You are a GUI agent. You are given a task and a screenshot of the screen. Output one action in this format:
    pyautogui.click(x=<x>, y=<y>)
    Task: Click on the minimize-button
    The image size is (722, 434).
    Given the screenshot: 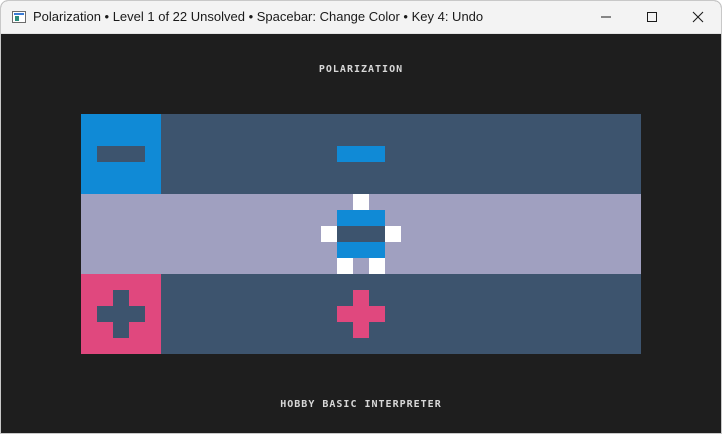 What is the action you would take?
    pyautogui.click(x=606, y=17)
    